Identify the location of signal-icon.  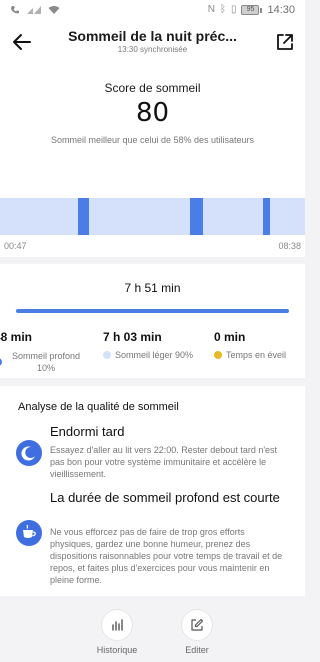
(34, 10).